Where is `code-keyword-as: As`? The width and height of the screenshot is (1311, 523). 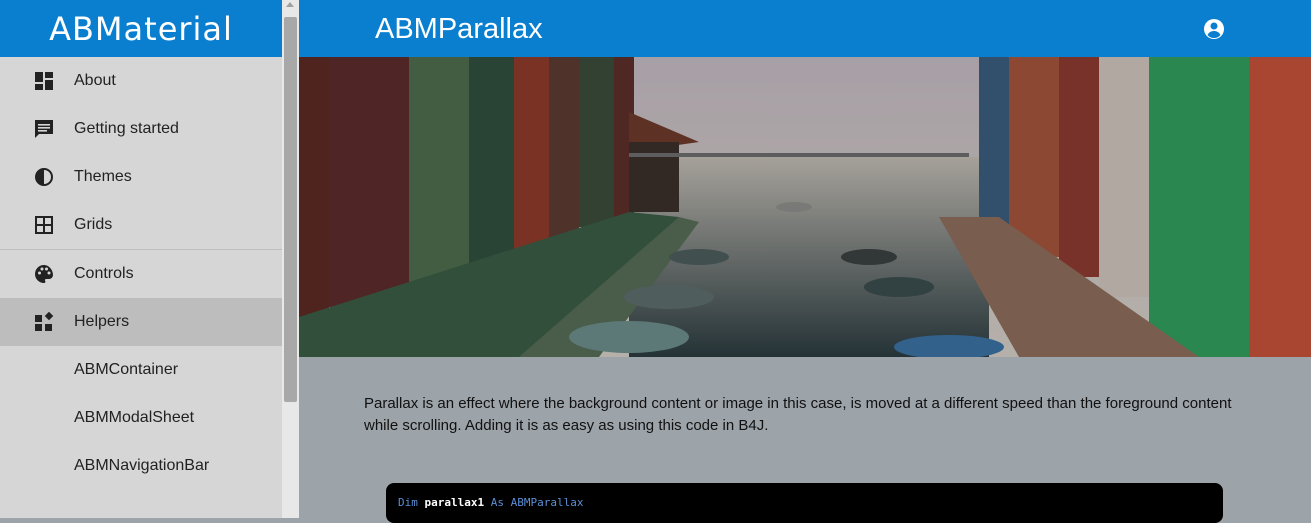
code-keyword-as: As is located at coordinates (497, 502).